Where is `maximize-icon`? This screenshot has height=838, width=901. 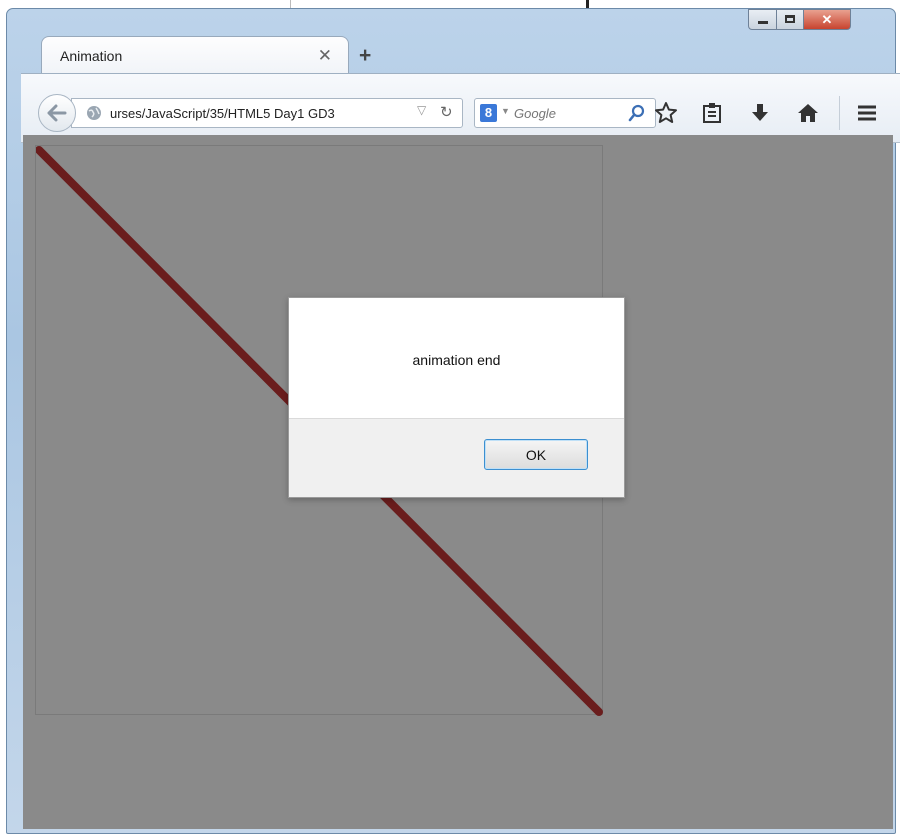 maximize-icon is located at coordinates (790, 19).